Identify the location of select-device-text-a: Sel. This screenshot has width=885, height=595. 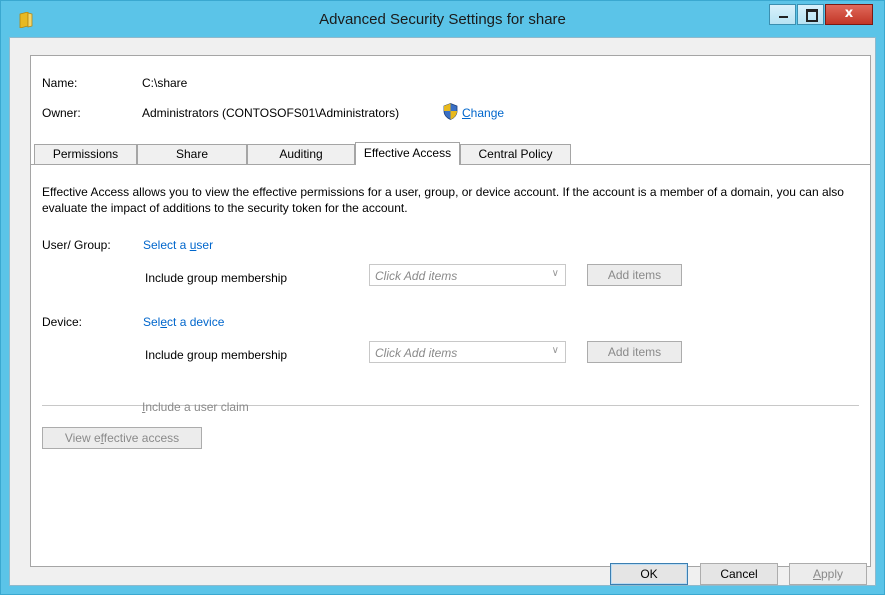
(152, 322).